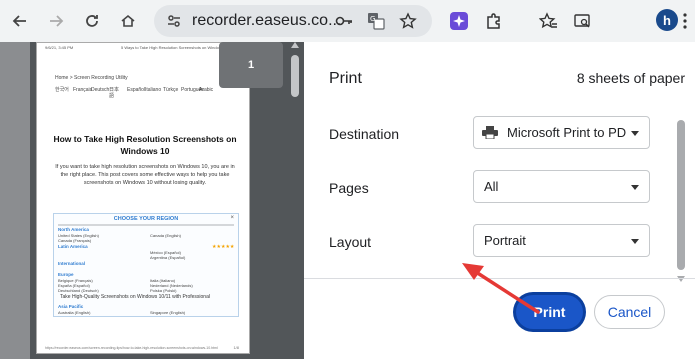 This screenshot has width=695, height=359. What do you see at coordinates (251, 65) in the screenshot?
I see `page-count-badge: 1` at bounding box center [251, 65].